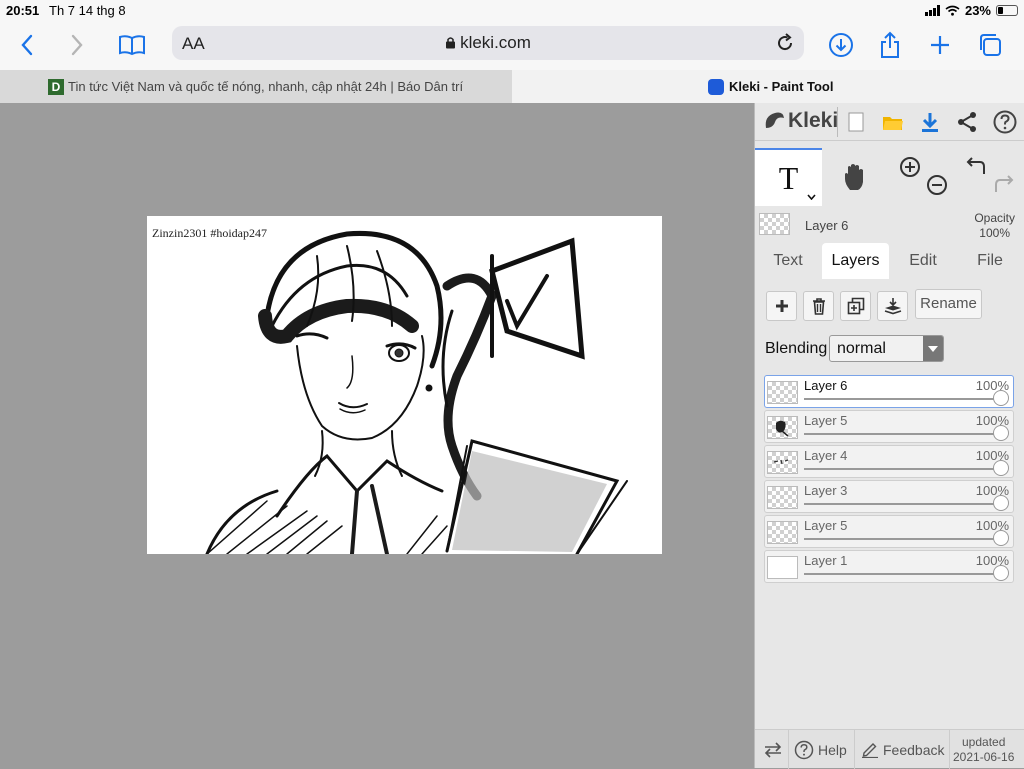 This screenshot has height=769, width=1024. What do you see at coordinates (889, 566) in the screenshot?
I see `layer-row: Layer 1 100%` at bounding box center [889, 566].